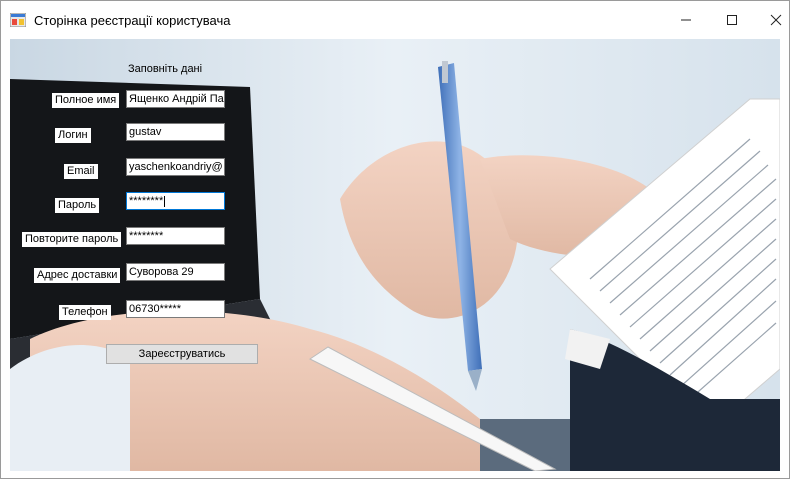  I want to click on full-name-label: Полное имя, so click(86, 100).